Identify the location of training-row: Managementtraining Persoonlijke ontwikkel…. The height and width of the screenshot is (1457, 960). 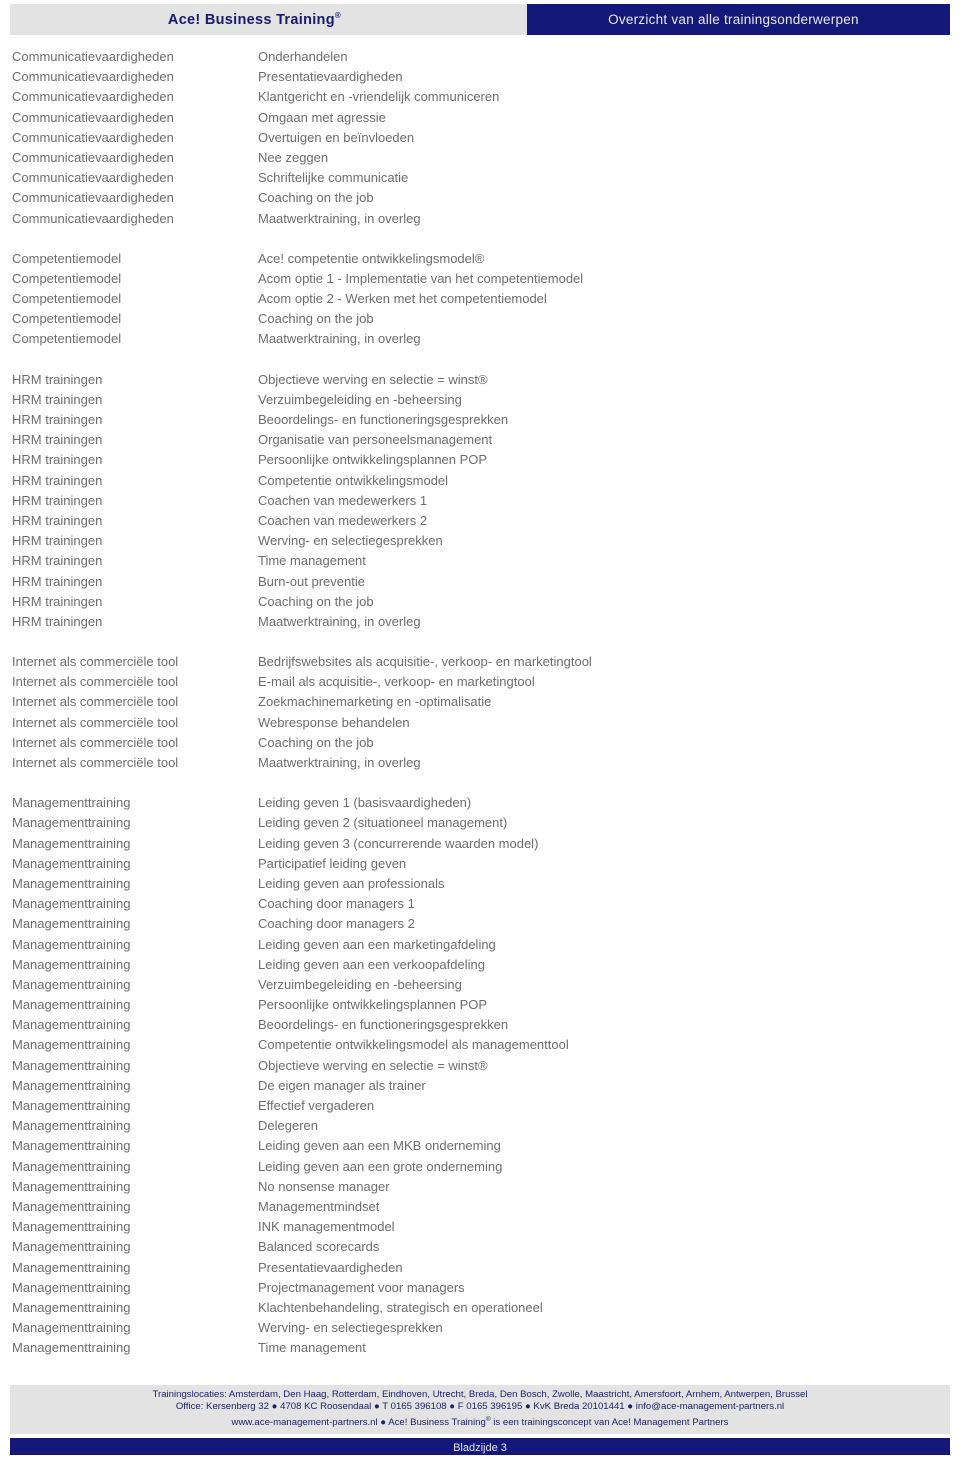
(480, 1005).